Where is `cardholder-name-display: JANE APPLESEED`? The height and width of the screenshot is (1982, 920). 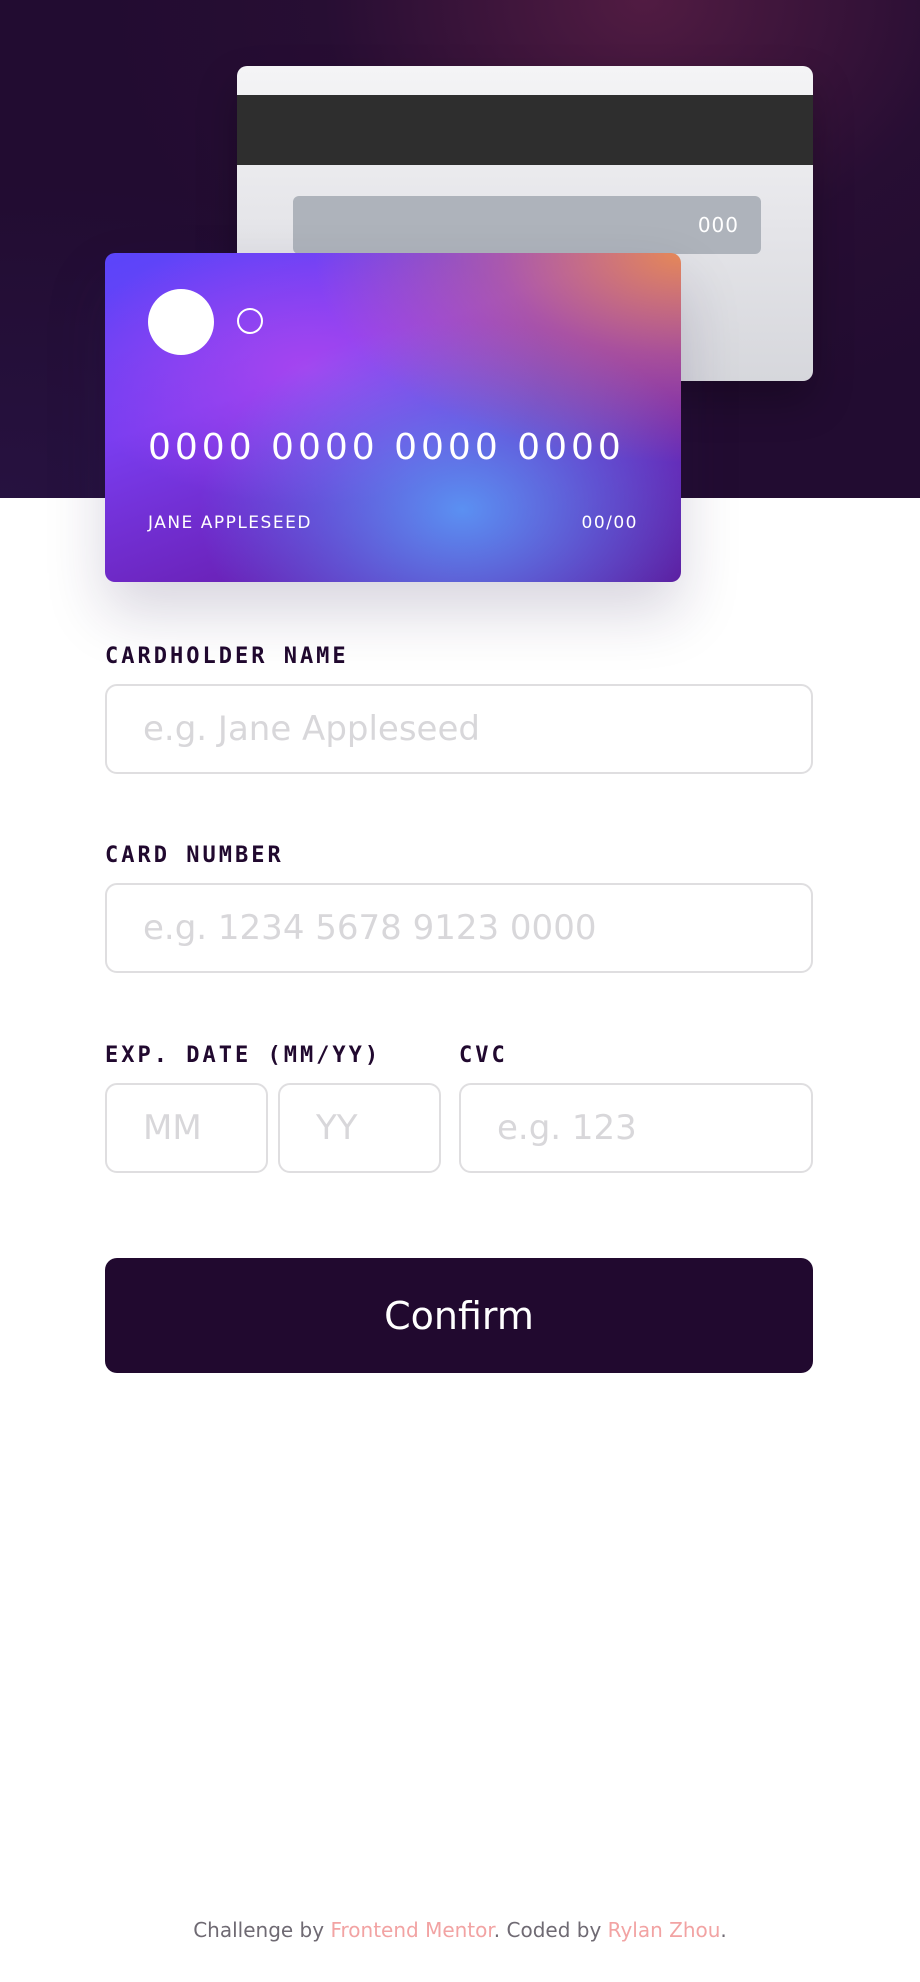 cardholder-name-display: JANE APPLESEED is located at coordinates (230, 523).